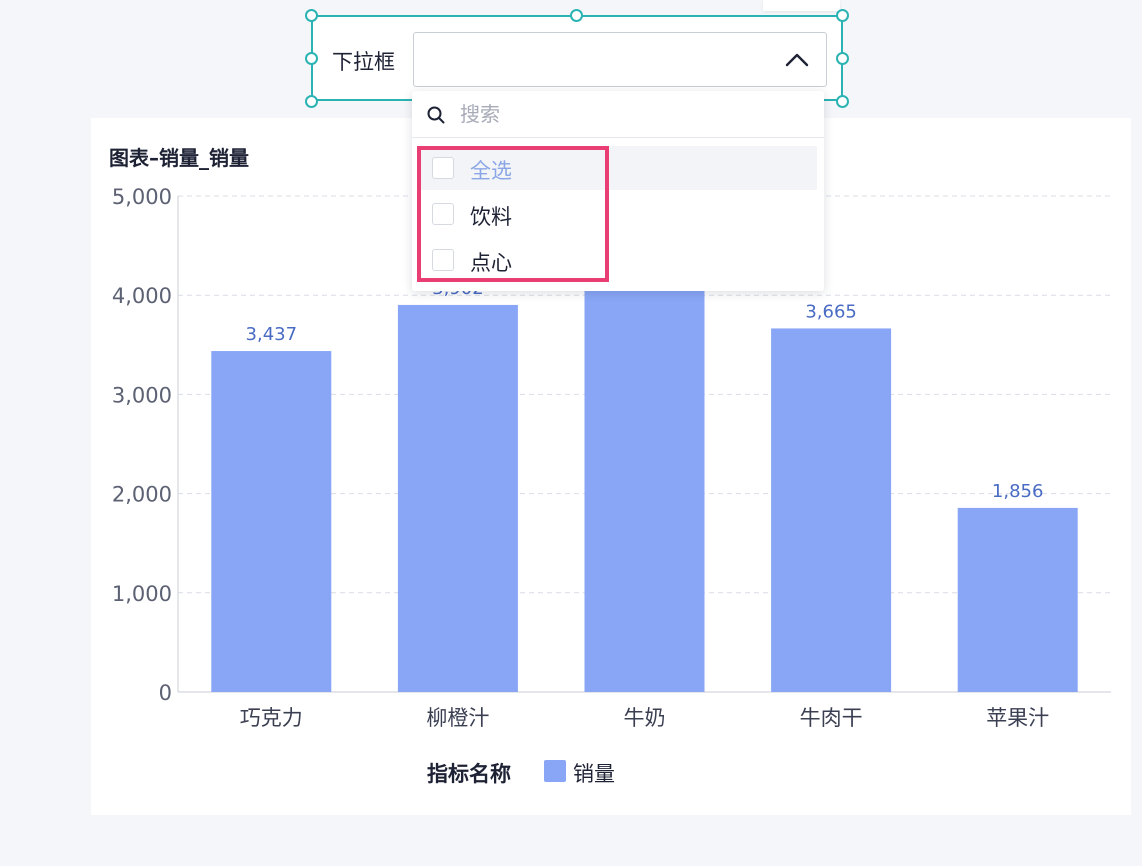  I want to click on data-label: 3,437, so click(272, 334).